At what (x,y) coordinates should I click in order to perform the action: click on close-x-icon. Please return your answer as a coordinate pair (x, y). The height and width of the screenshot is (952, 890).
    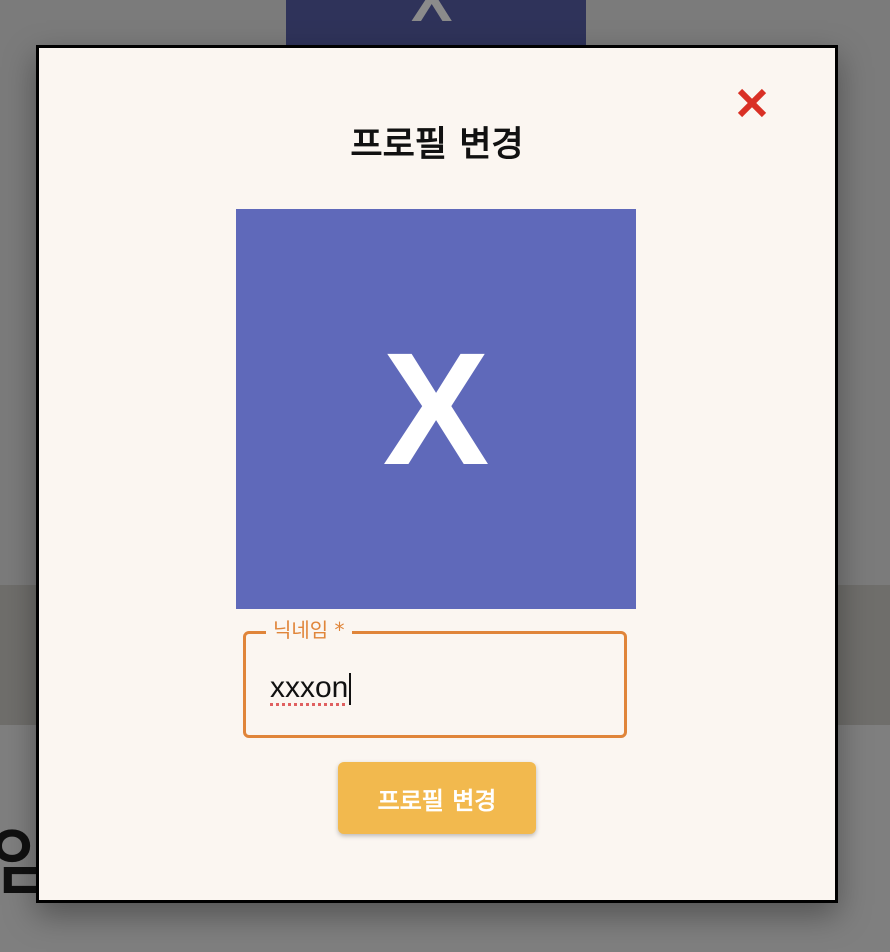
    Looking at the image, I should click on (752, 103).